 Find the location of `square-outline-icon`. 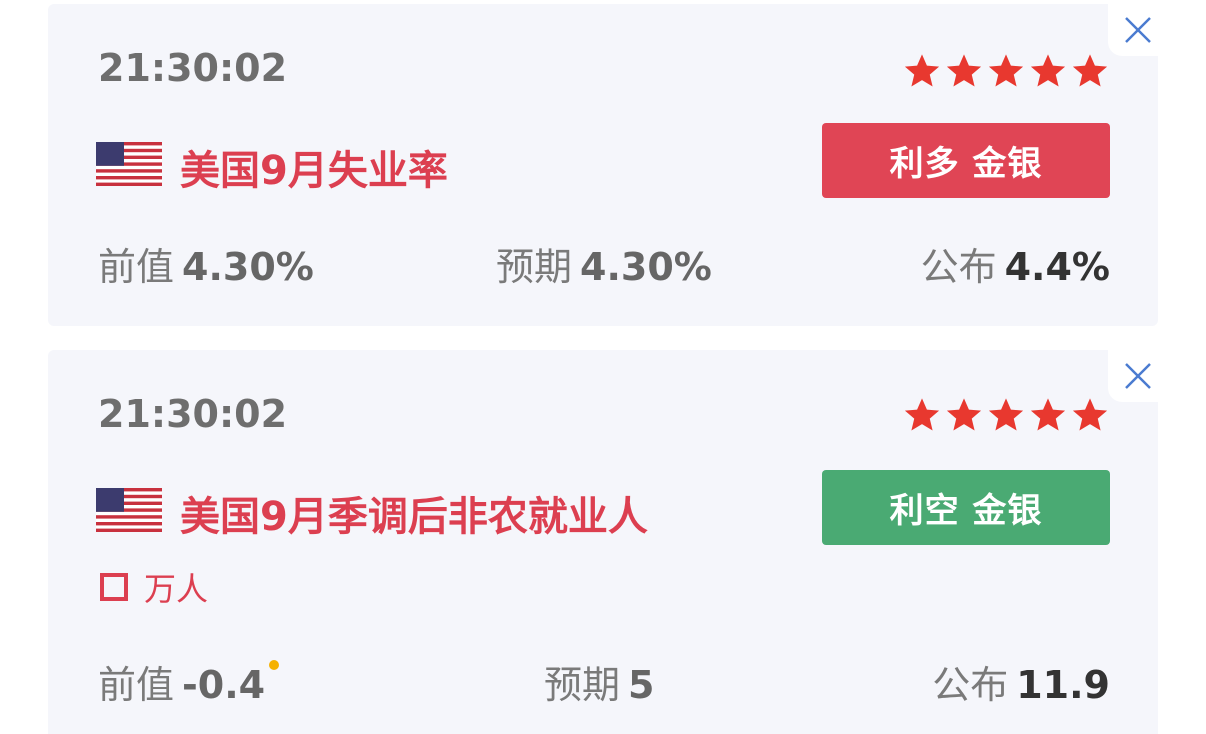

square-outline-icon is located at coordinates (114, 587).